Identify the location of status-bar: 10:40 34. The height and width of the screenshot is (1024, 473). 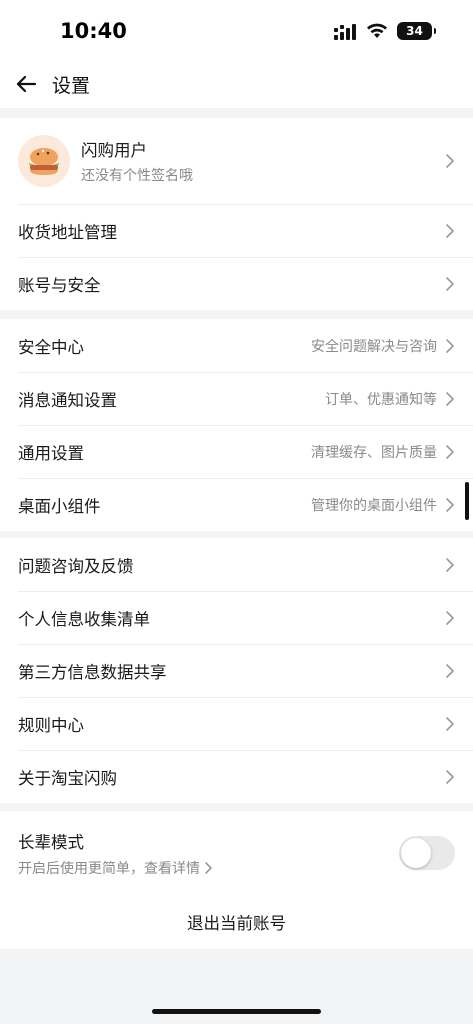
(236, 30).